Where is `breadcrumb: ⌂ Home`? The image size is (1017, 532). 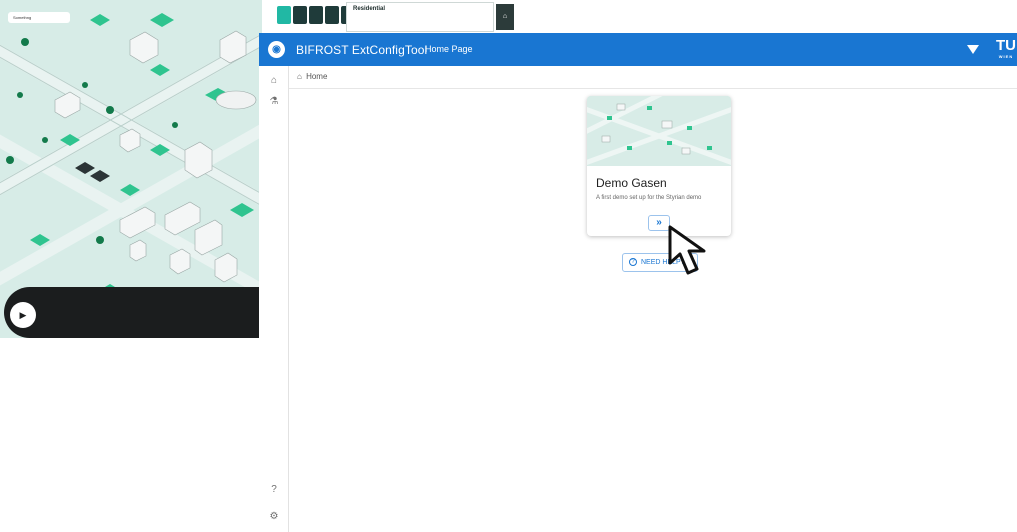 breadcrumb: ⌂ Home is located at coordinates (653, 77).